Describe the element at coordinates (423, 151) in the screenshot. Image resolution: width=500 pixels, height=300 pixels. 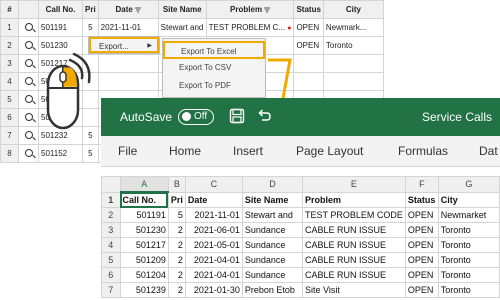
I see `tab-formulas: Formulas` at that location.